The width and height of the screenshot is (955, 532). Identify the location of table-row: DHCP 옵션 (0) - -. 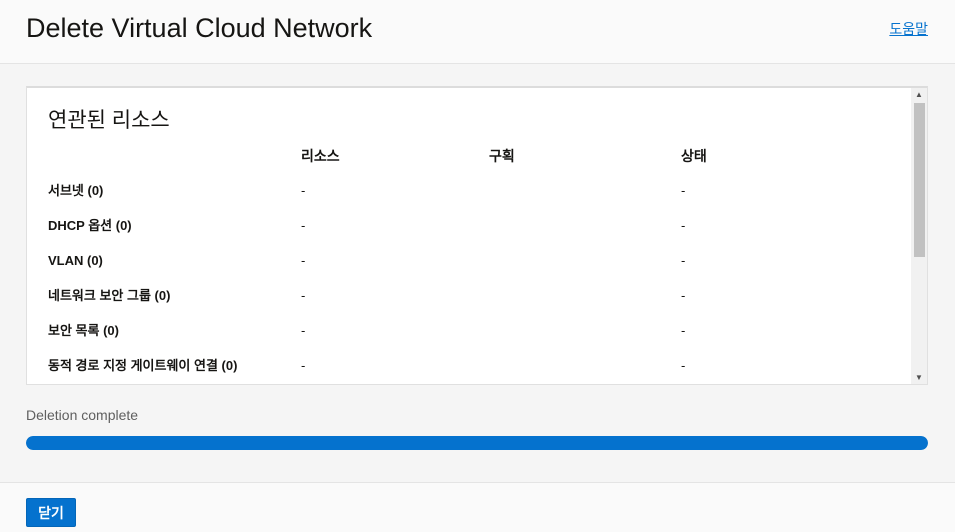
(478, 233).